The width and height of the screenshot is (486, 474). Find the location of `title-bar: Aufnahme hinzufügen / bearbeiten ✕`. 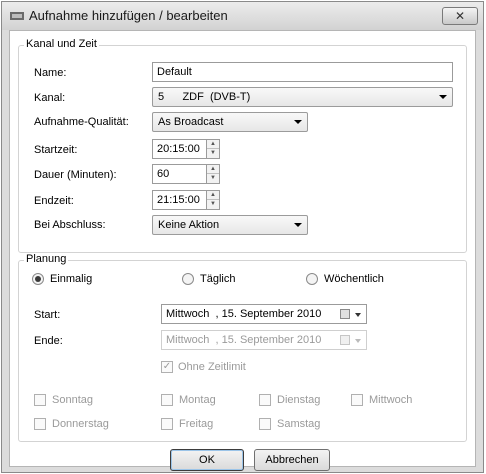

title-bar: Aufnahme hinzufügen / bearbeiten ✕ is located at coordinates (242, 16).